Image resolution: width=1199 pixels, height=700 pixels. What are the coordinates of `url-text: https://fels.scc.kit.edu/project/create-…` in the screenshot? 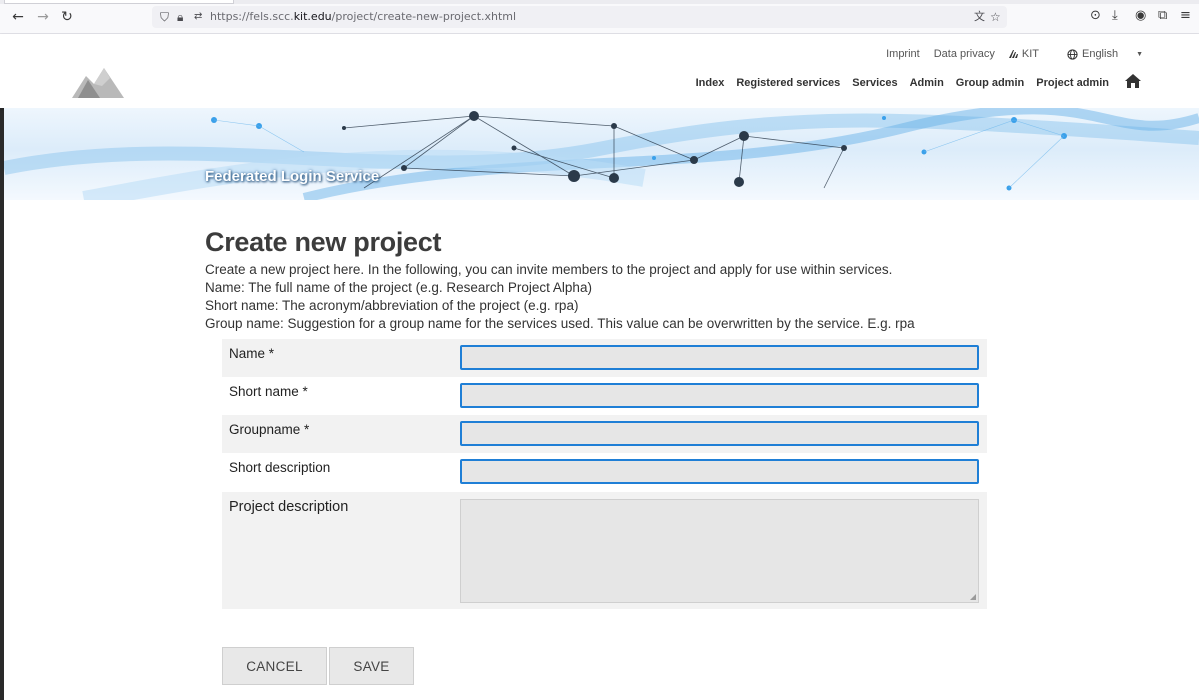 It's located at (363, 16).